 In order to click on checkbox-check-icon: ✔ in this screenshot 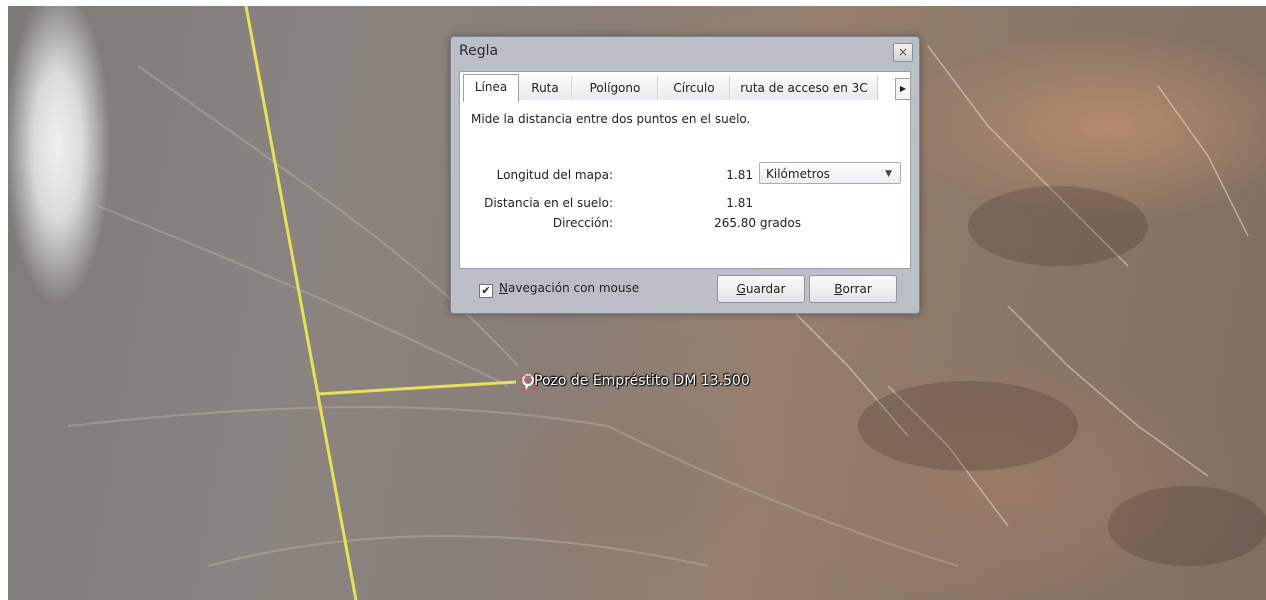, I will do `click(486, 291)`.